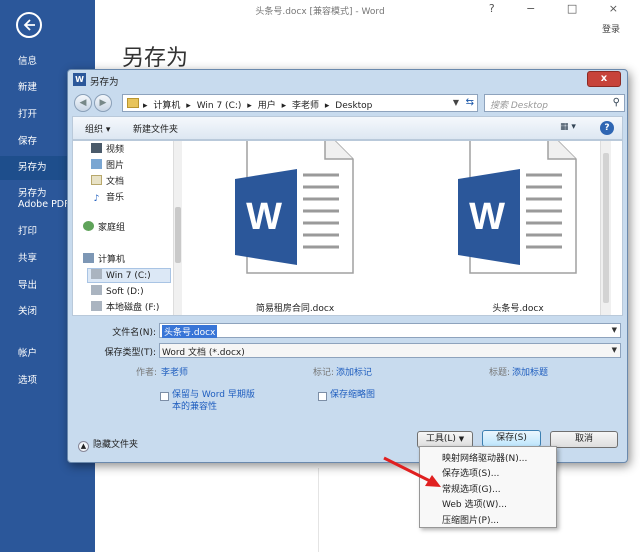 This screenshot has height=552, width=640. I want to click on file-name: 头条号.docx, so click(518, 309).